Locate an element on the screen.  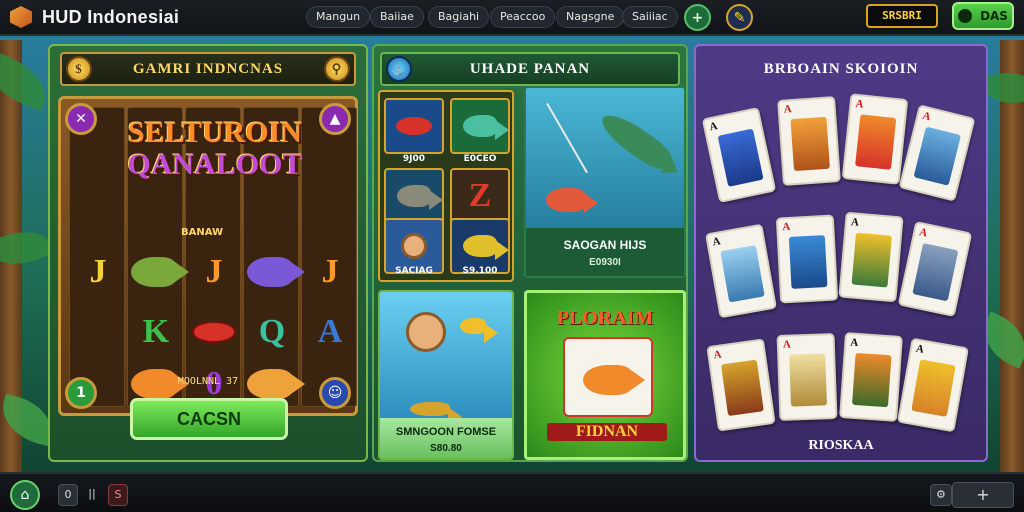
card-panel-footer: RIOSKAA is located at coordinates (841, 445).